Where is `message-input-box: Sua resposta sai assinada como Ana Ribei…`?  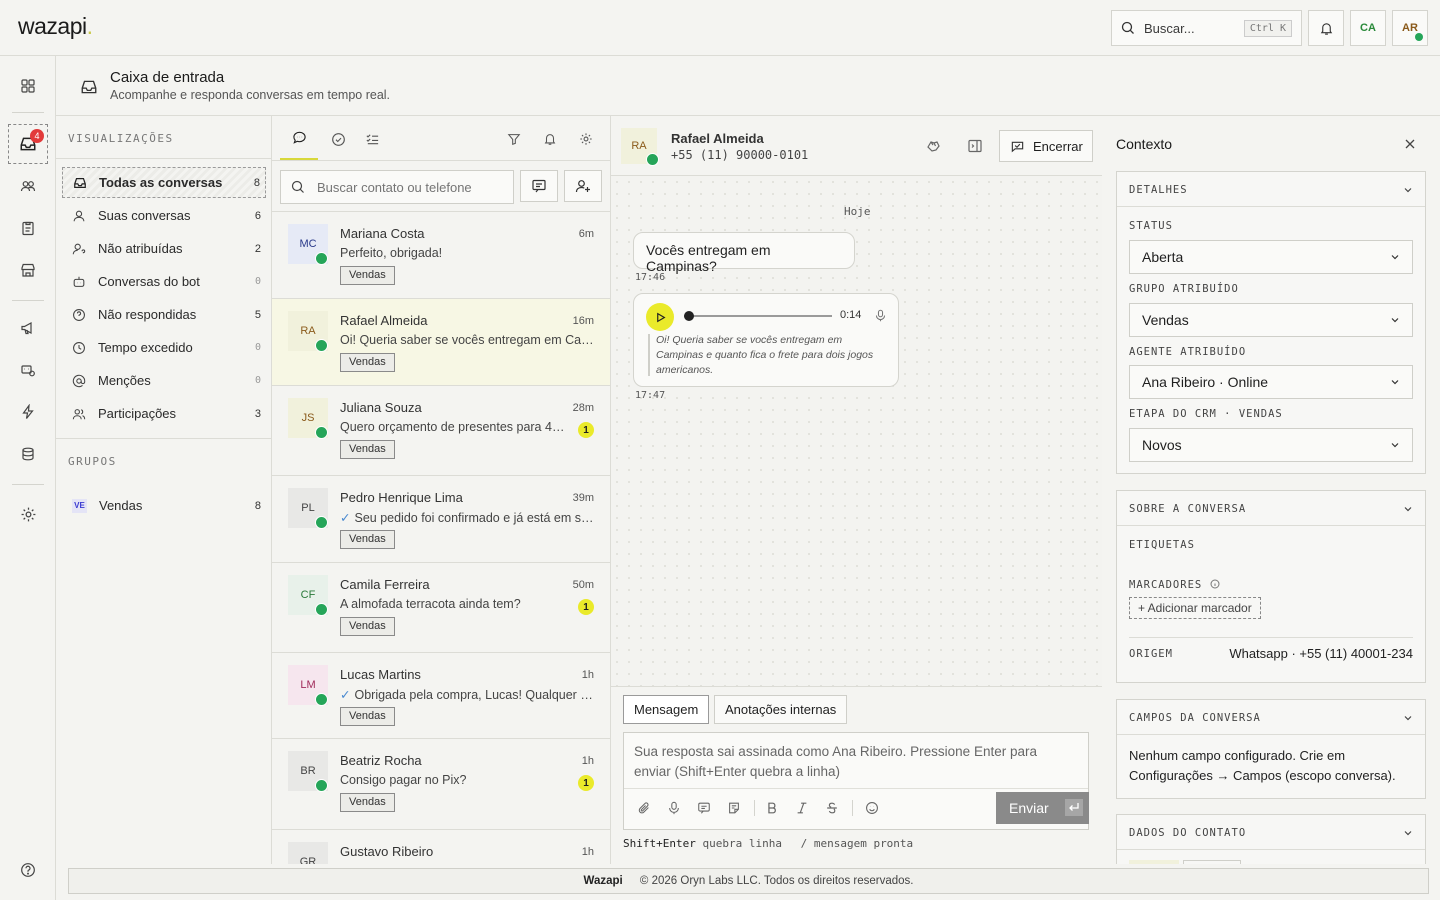
message-input-box: Sua resposta sai assinada como Ana Ribei… is located at coordinates (856, 781).